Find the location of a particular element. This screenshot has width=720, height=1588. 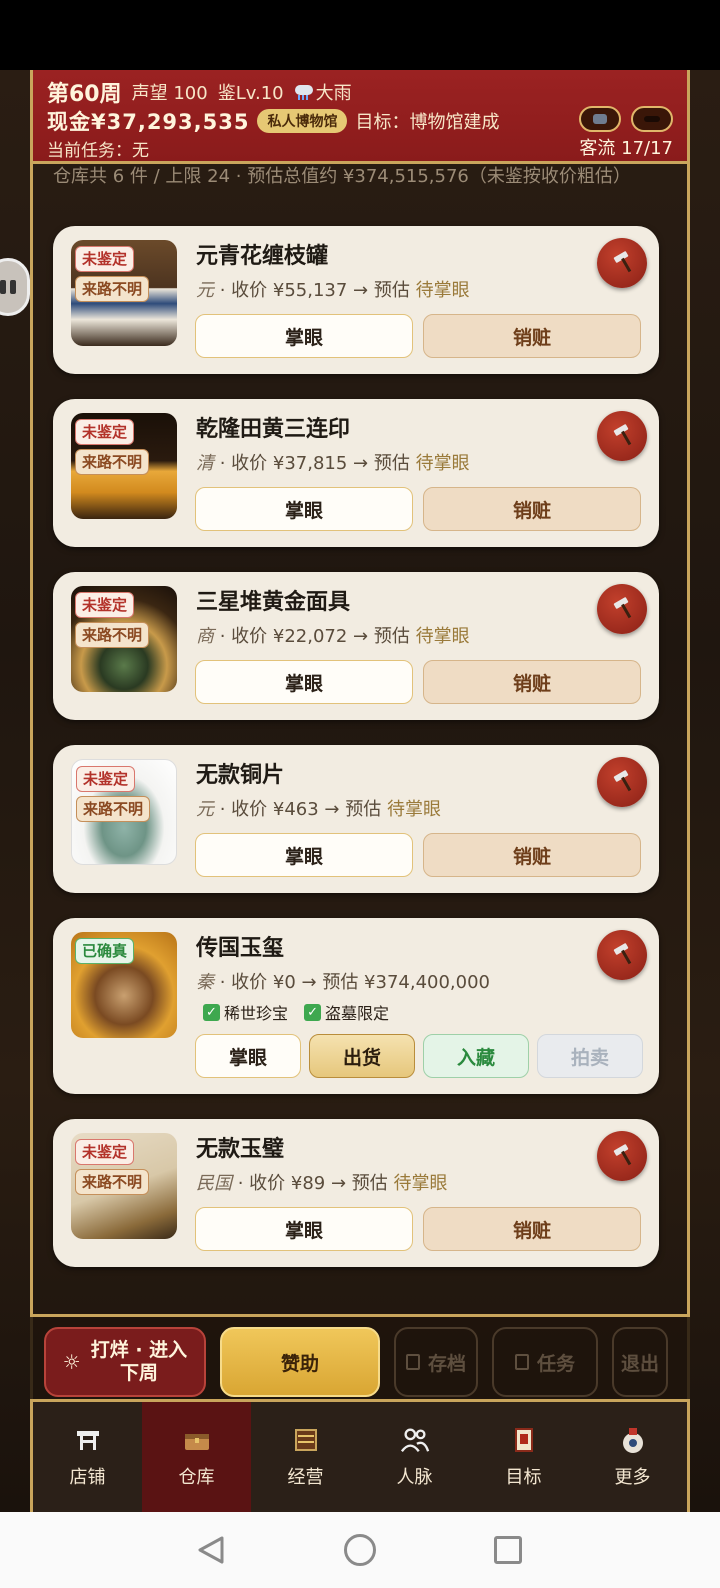

next-week-button: ☼ 打烊 · 进入 下周 is located at coordinates (125, 1362).